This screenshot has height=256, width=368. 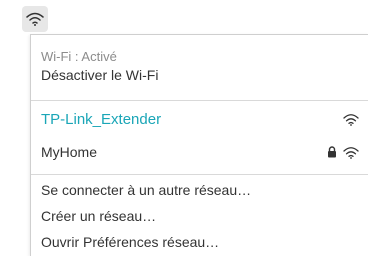 What do you see at coordinates (200, 119) in the screenshot?
I see `network-item-tp-link-extender: TP-Link_Extender` at bounding box center [200, 119].